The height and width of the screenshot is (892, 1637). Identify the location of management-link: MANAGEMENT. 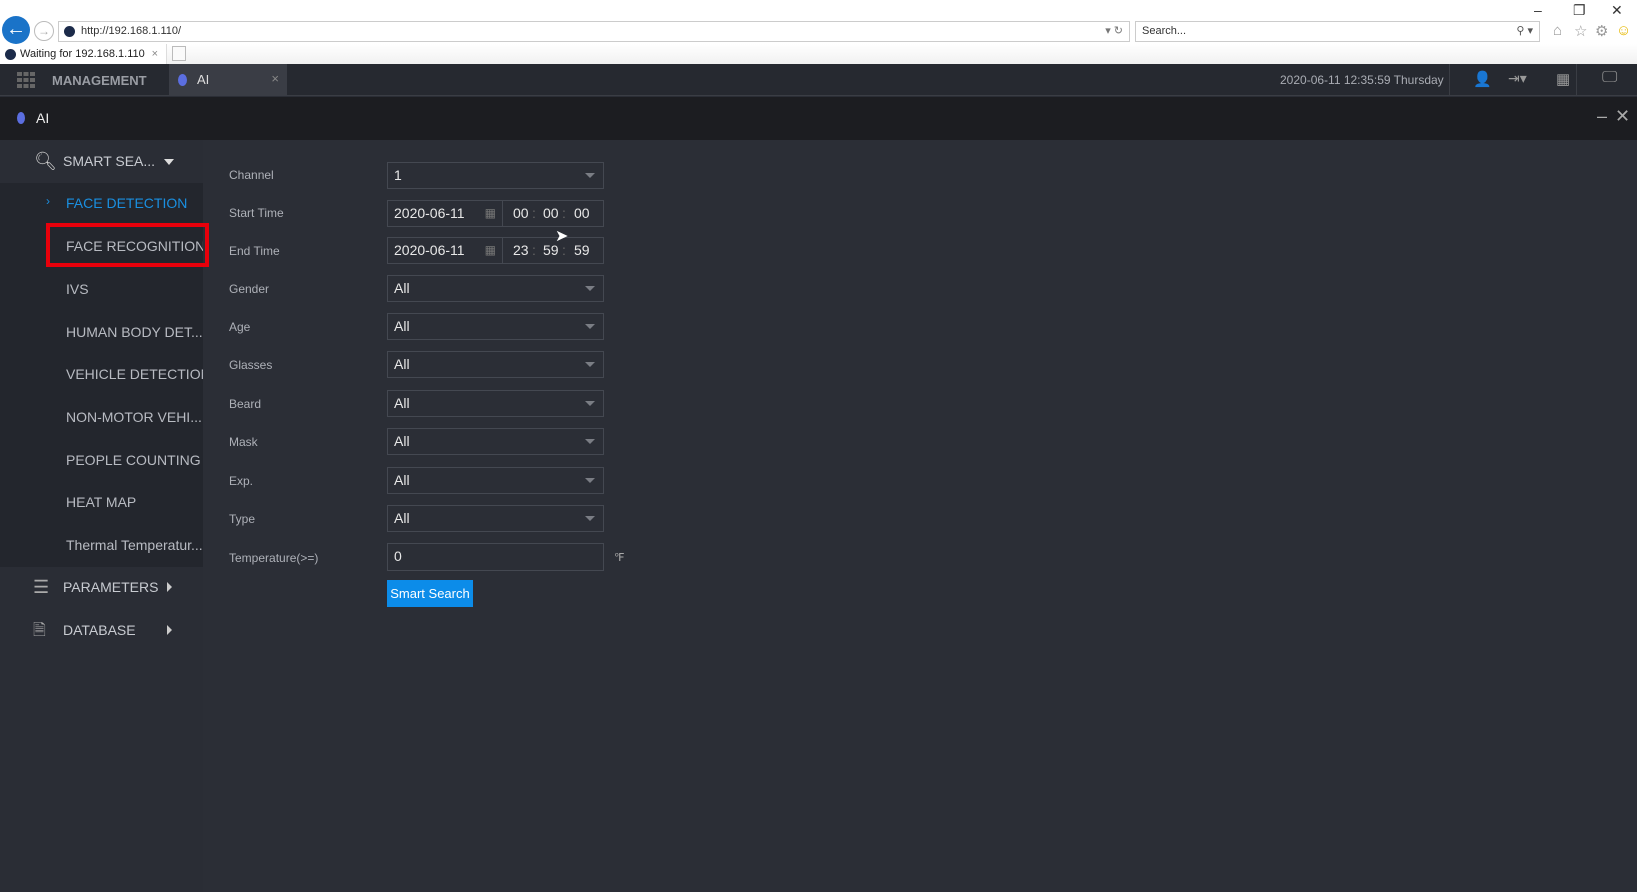
(99, 80).